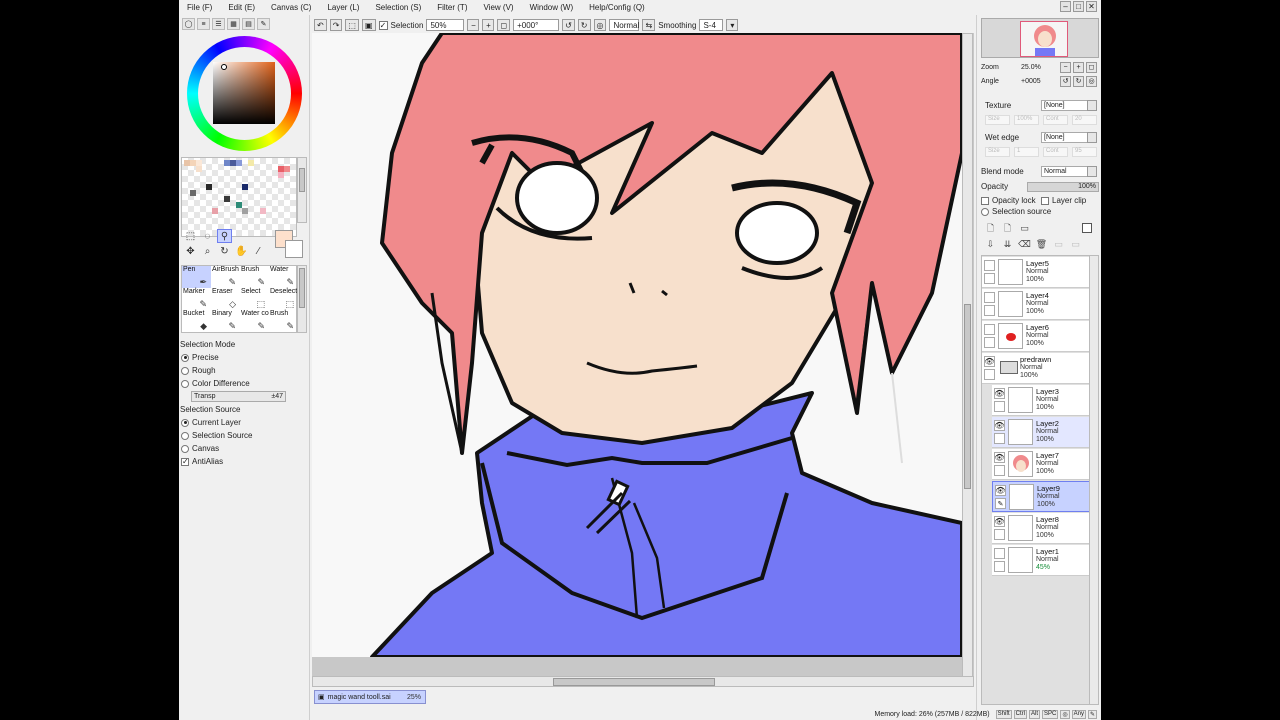 The height and width of the screenshot is (720, 1280). I want to click on hand-icon: ✋, so click(241, 251).